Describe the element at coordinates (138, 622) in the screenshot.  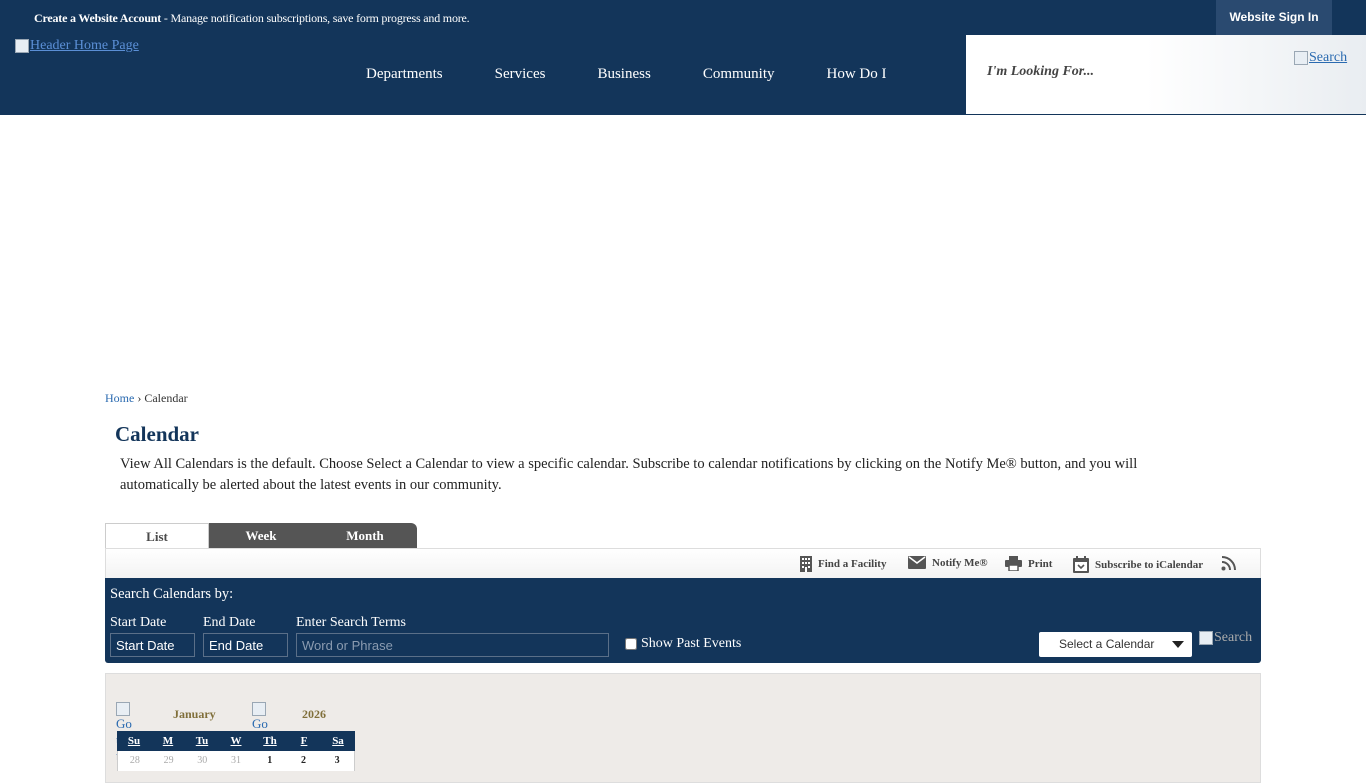
I see `start-date-label: Start Date` at that location.